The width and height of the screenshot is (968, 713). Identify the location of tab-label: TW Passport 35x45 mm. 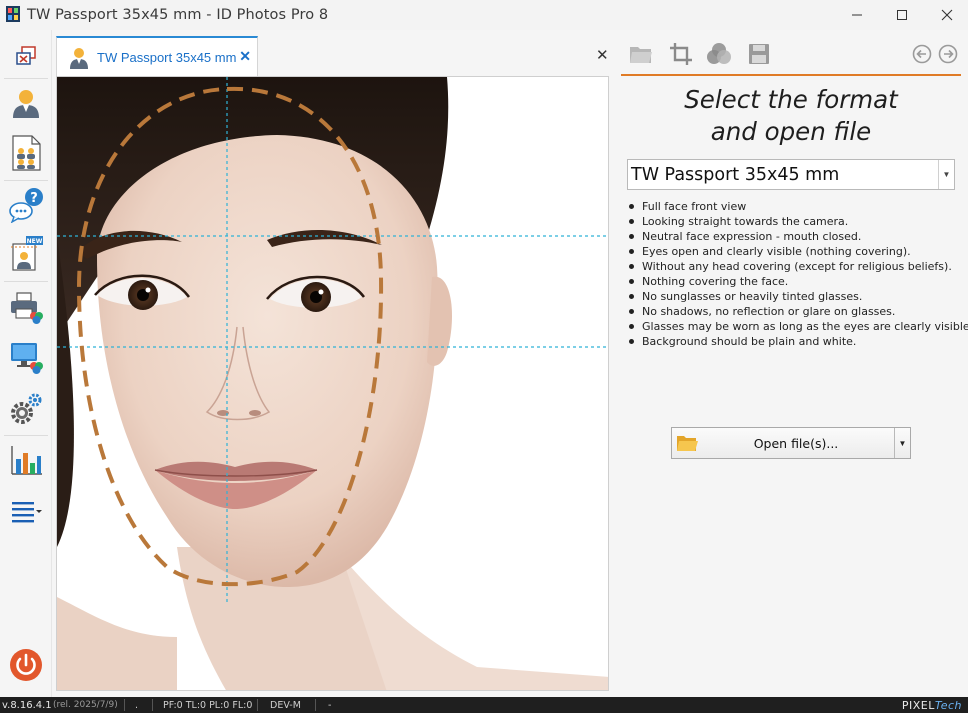
(167, 57).